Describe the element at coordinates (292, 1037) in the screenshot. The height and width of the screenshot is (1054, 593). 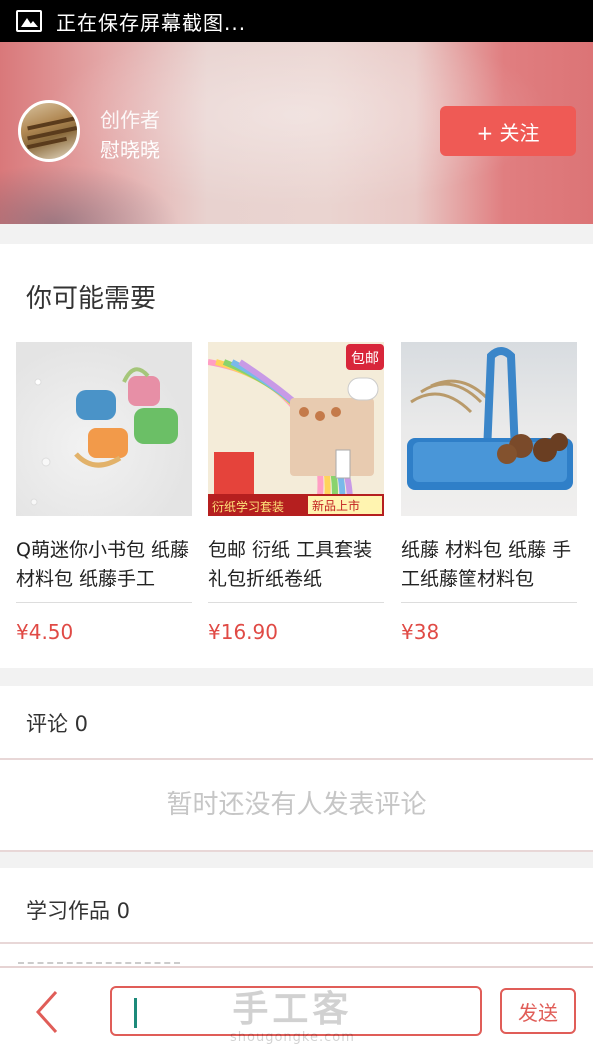
I see `watermark-url: shougongke.com` at that location.